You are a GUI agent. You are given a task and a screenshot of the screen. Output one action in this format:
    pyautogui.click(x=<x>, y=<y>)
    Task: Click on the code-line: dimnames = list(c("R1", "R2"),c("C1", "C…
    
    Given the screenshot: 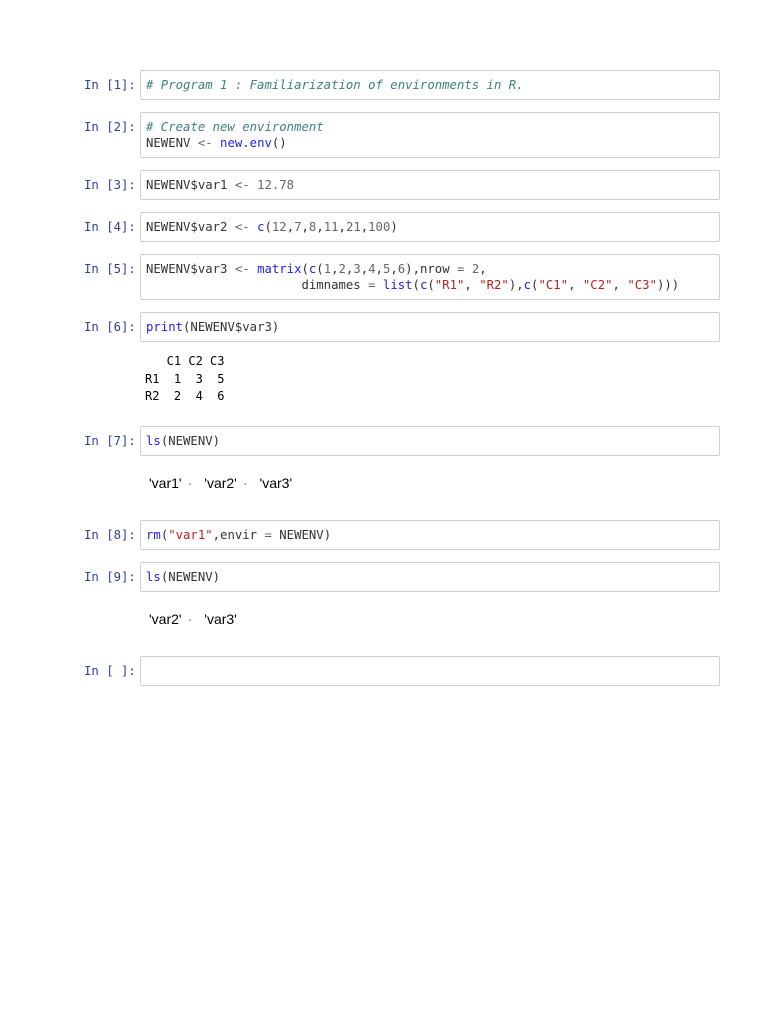 What is the action you would take?
    pyautogui.click(x=430, y=285)
    